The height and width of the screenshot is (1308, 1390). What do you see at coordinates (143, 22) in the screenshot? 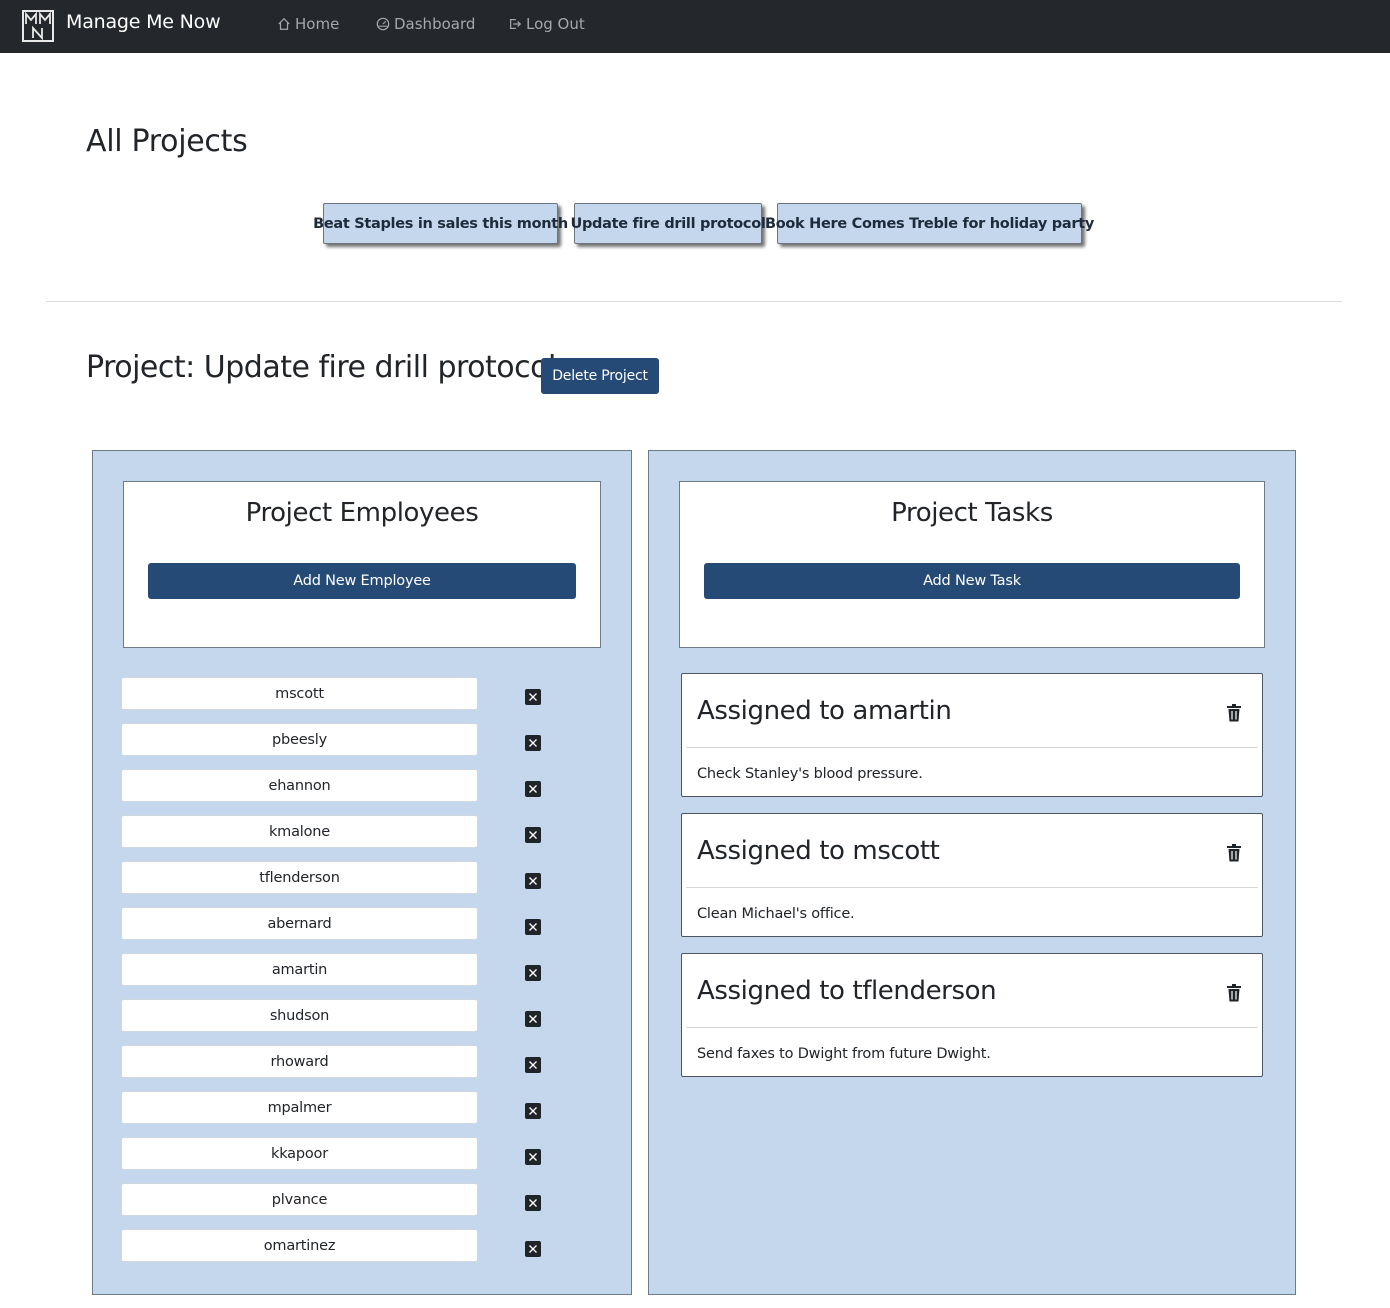
I see `brand-name: Manage Me Now` at bounding box center [143, 22].